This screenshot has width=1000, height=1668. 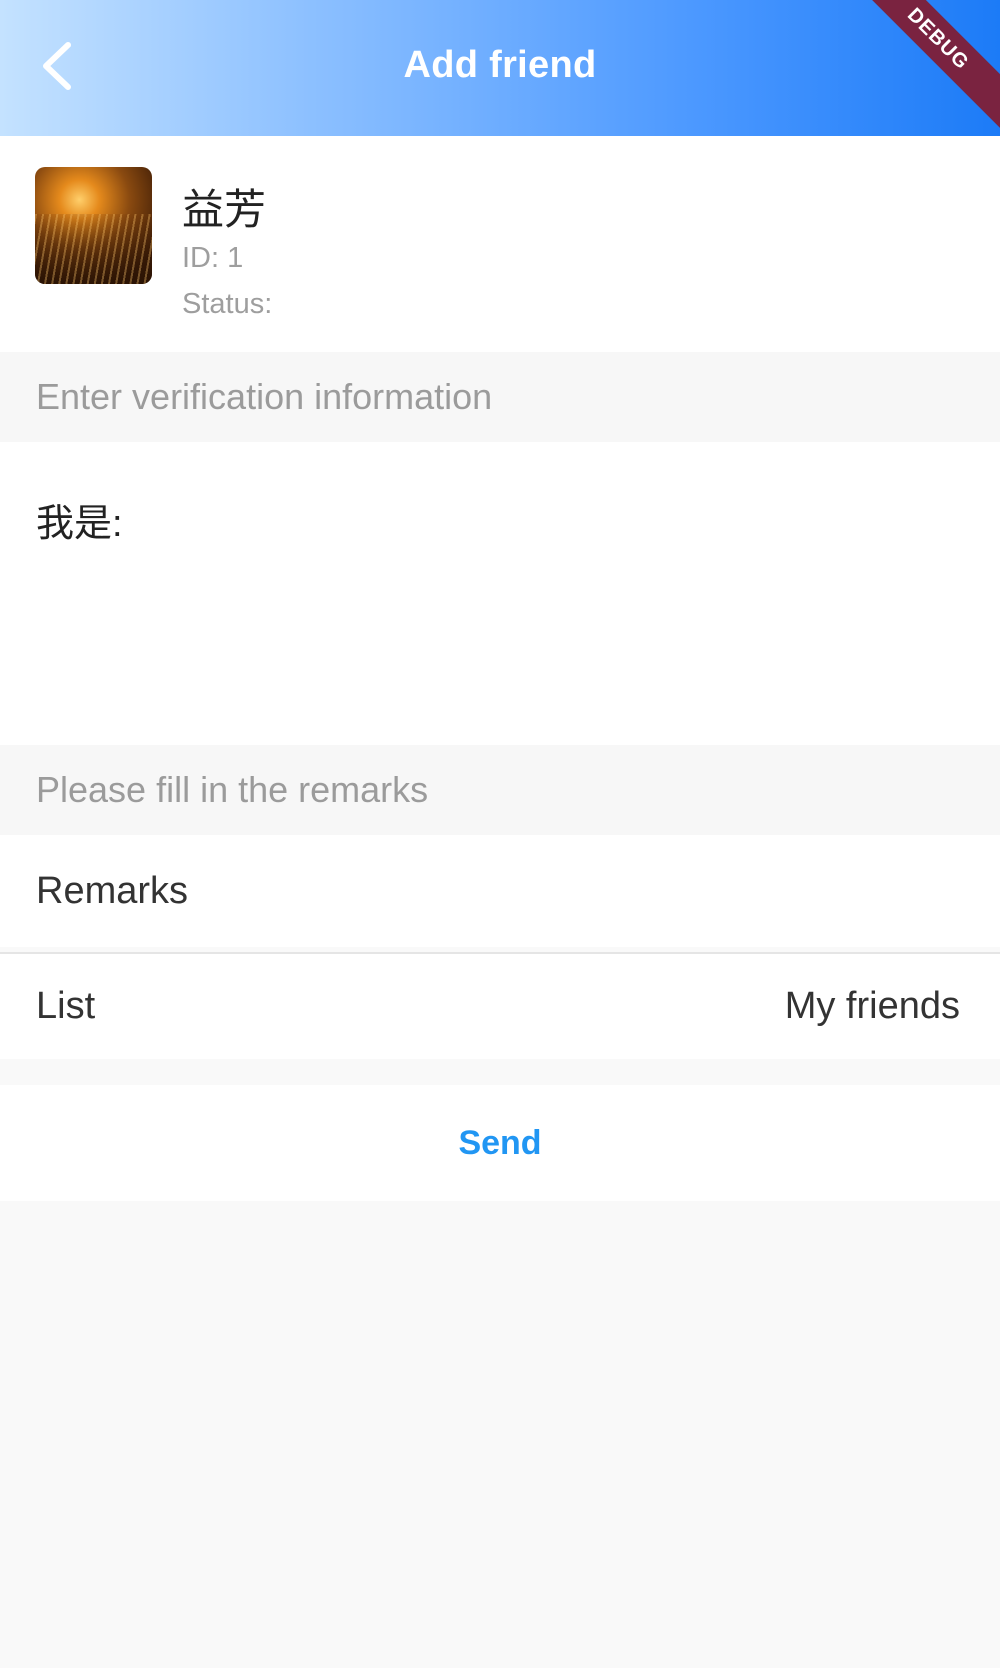 What do you see at coordinates (93, 249) in the screenshot?
I see `avatar-photo` at bounding box center [93, 249].